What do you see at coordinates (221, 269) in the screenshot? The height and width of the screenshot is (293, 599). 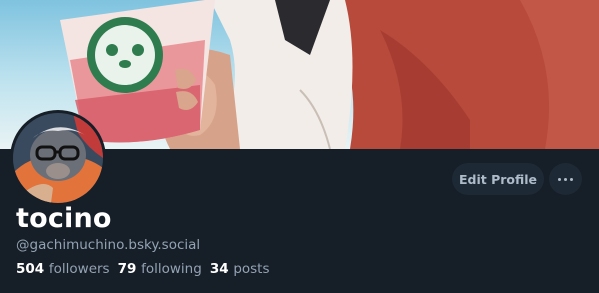 I see `posts-count: 34` at bounding box center [221, 269].